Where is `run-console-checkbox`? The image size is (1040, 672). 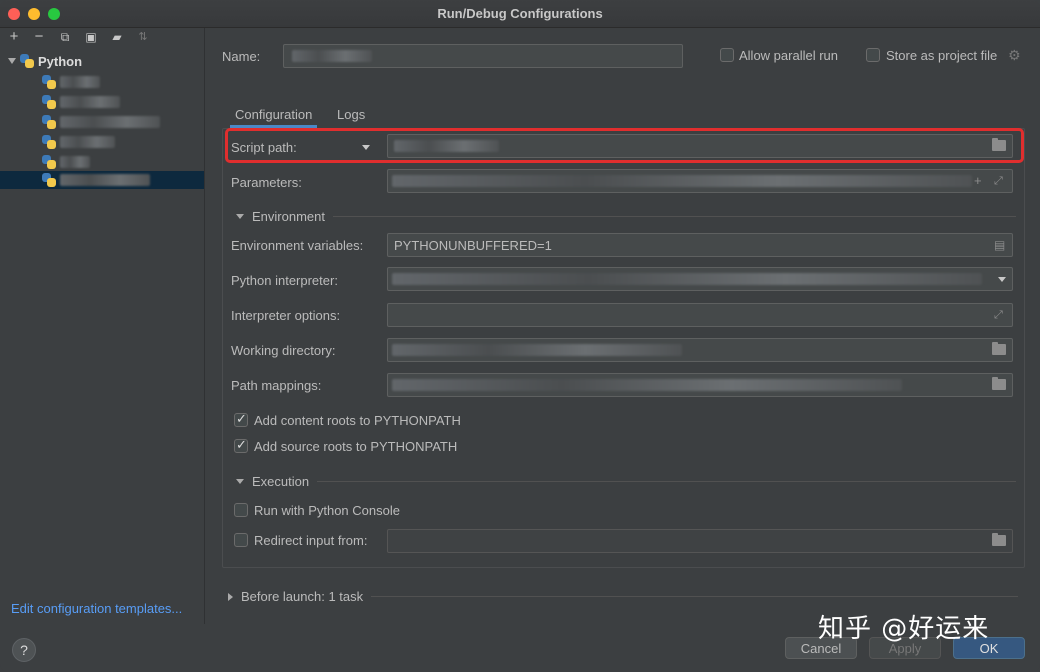 run-console-checkbox is located at coordinates (241, 510).